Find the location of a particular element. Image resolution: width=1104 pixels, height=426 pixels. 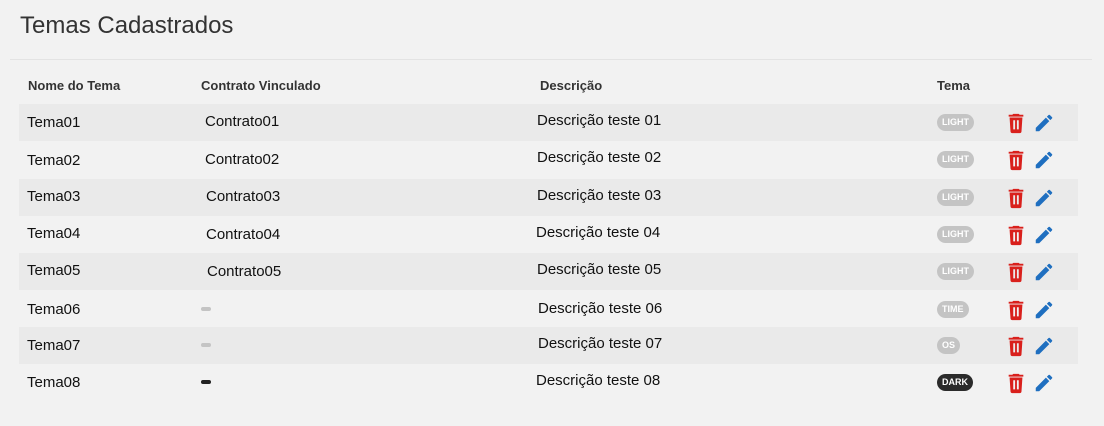

header-theme: Tema is located at coordinates (953, 85).